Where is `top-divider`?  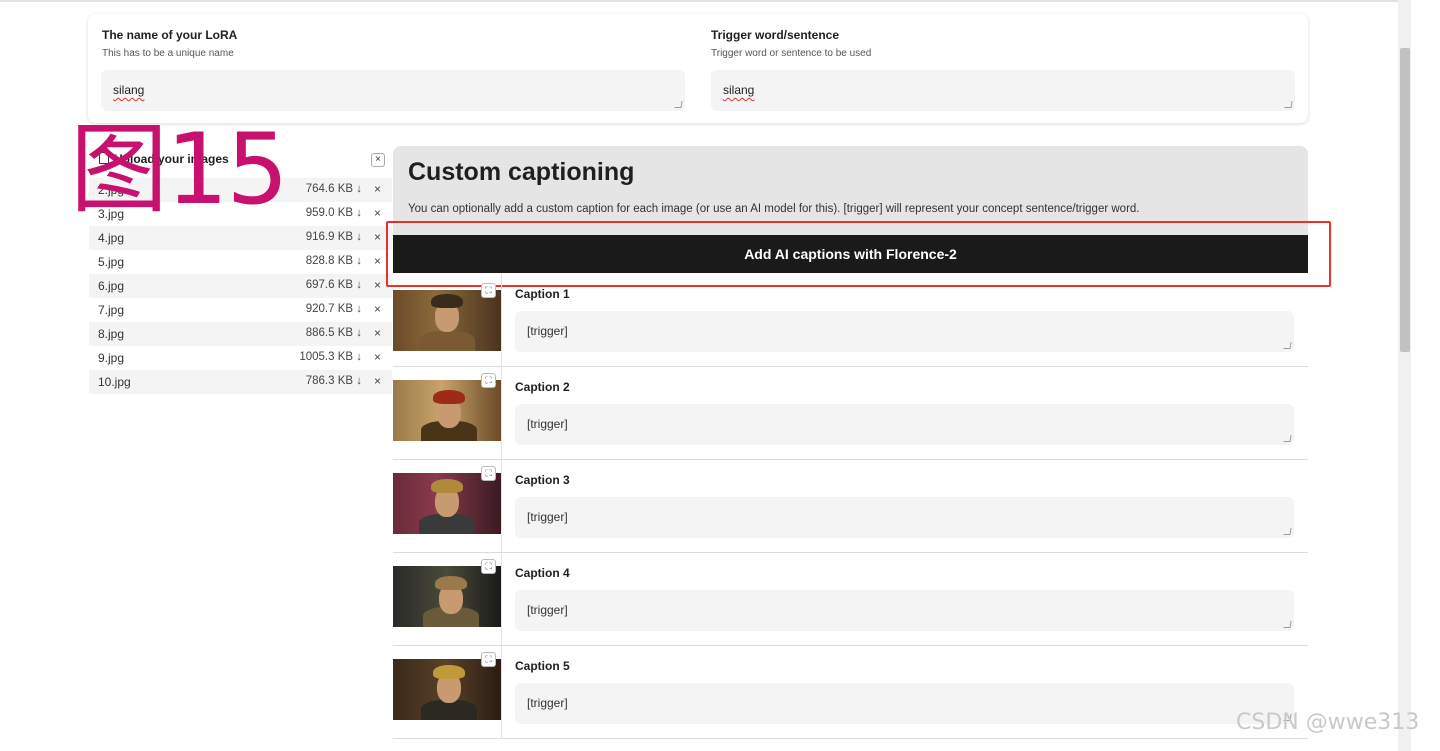 top-divider is located at coordinates (699, 1).